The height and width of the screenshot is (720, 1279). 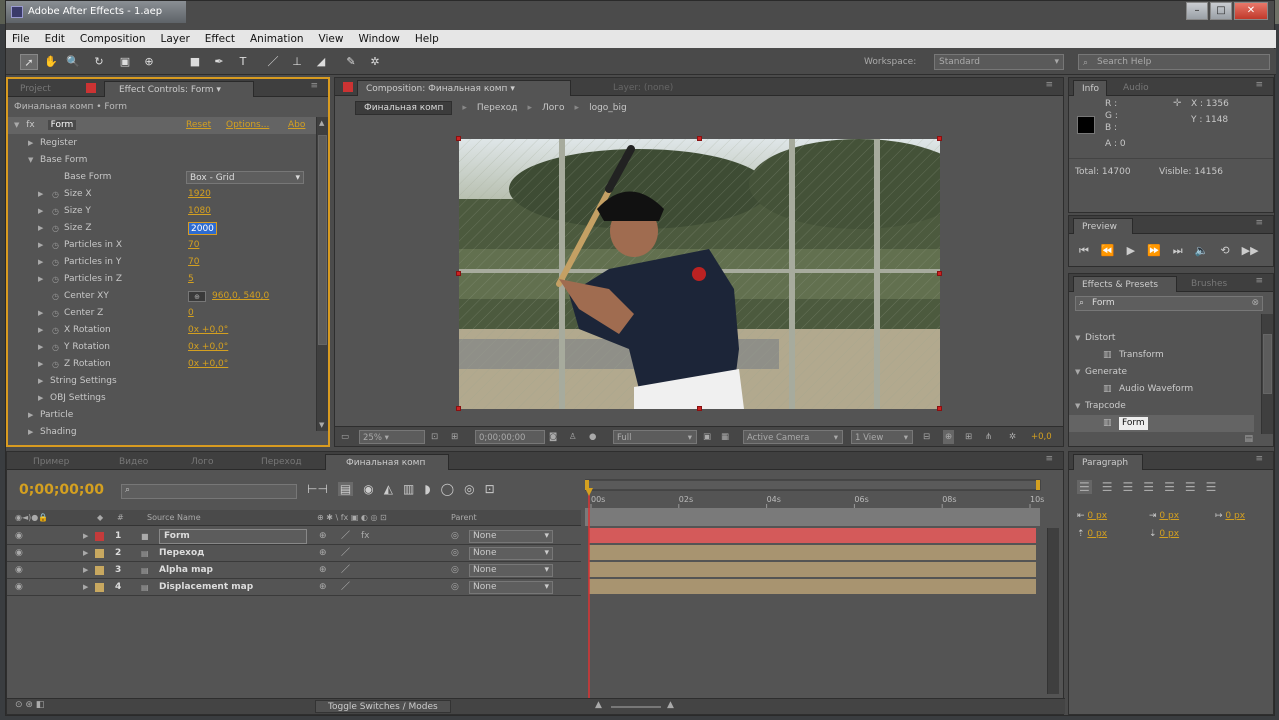 I want to click on color-channel-icon: ●, so click(x=592, y=437).